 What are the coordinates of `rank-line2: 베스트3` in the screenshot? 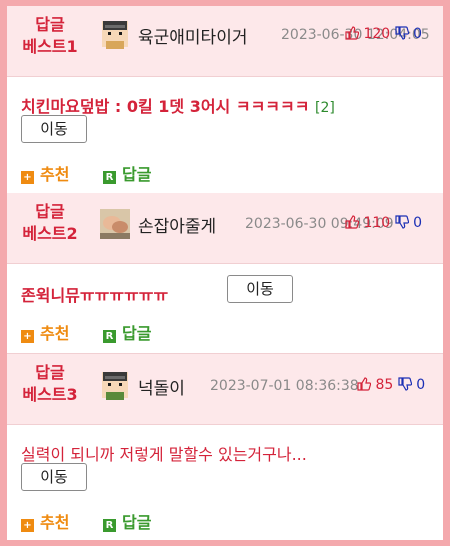 It's located at (50, 394).